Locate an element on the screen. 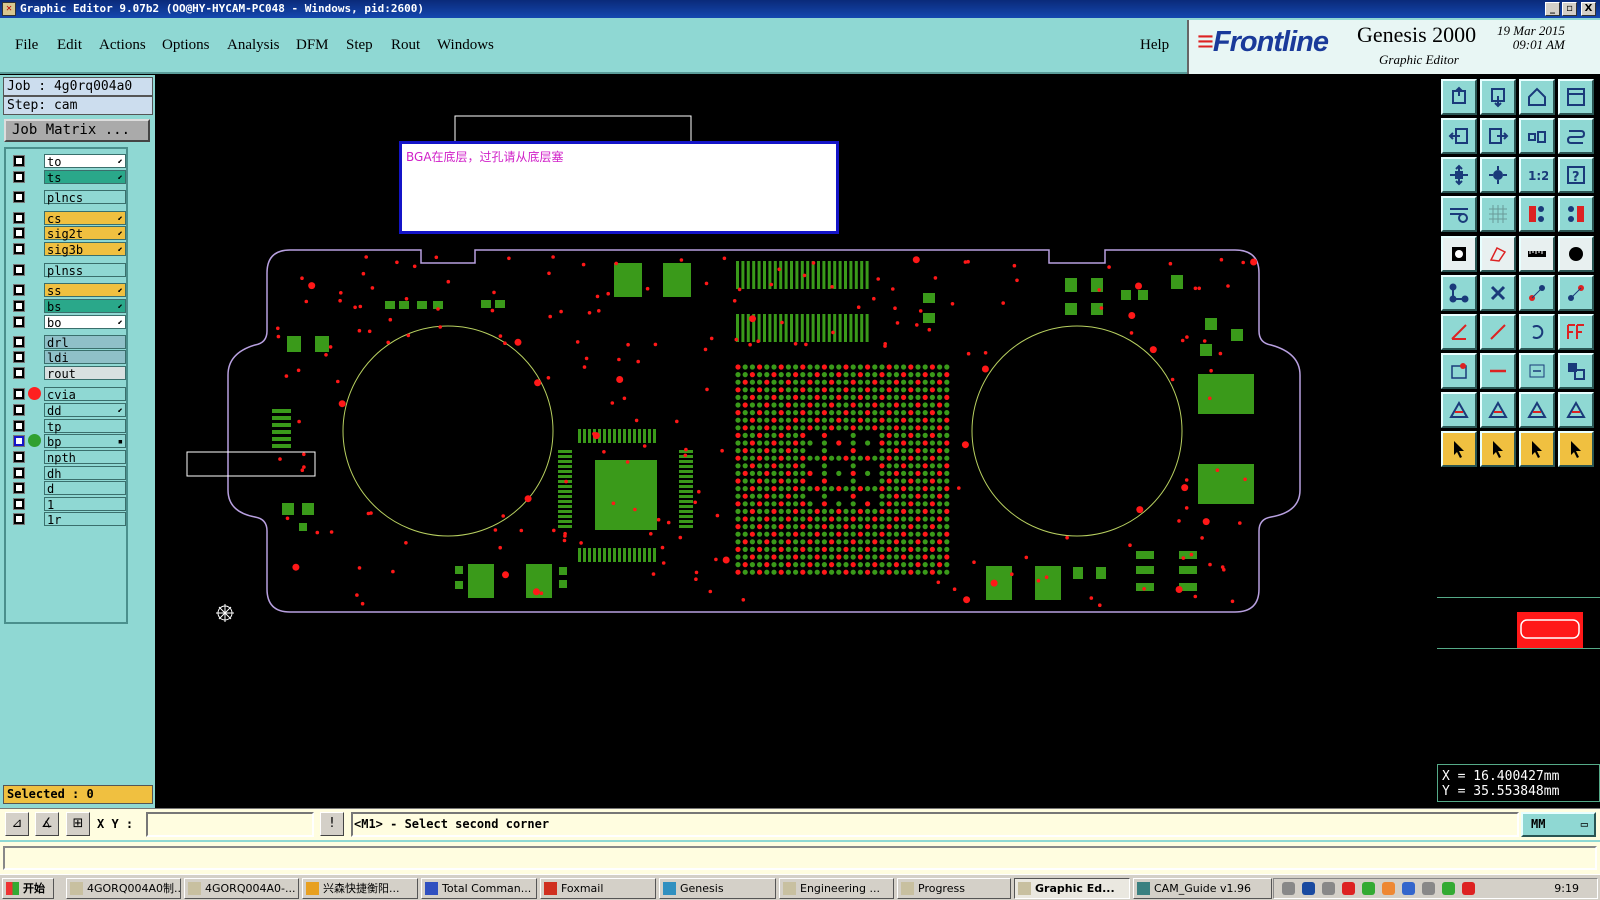  layer-row: dd ⬋ is located at coordinates (68, 410).